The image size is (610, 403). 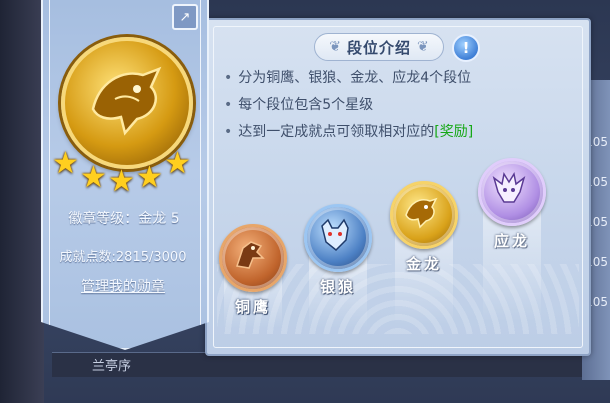 What do you see at coordinates (306, 105) in the screenshot?
I see `bullet-text: 每个段位包含5个星级` at bounding box center [306, 105].